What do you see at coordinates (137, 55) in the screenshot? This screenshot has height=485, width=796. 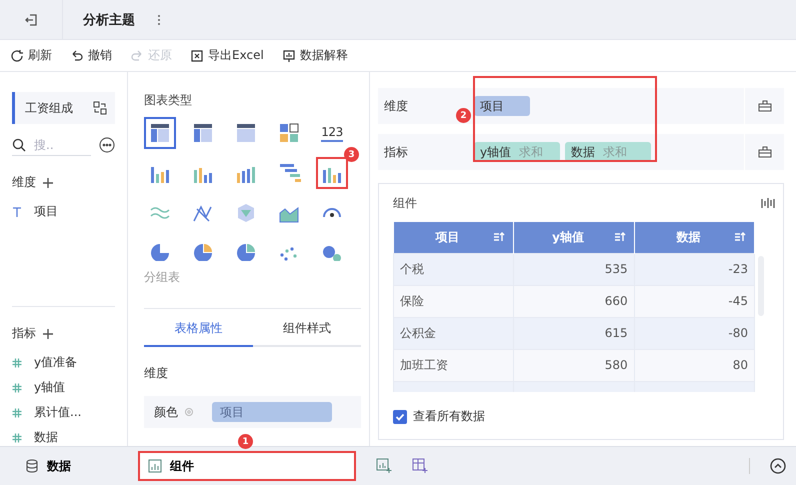 I see `redo-icon` at bounding box center [137, 55].